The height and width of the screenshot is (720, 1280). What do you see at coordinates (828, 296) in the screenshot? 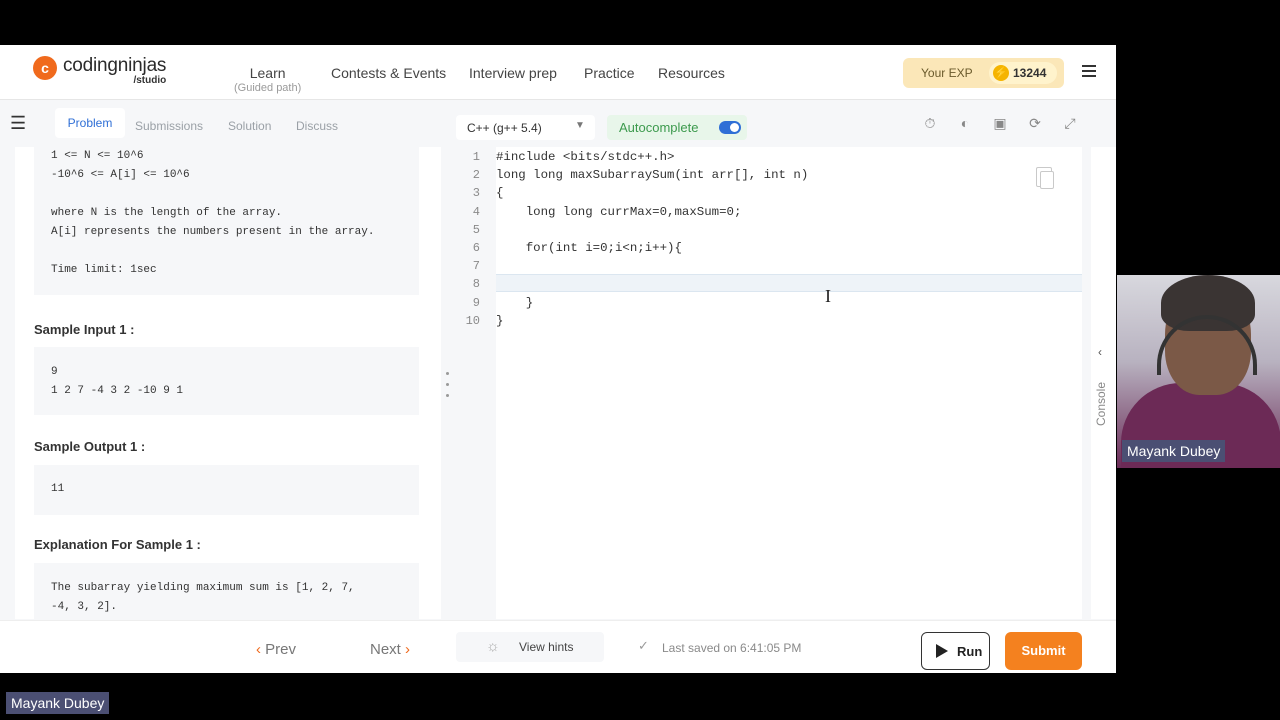
I see `text-cursor-icon: I` at bounding box center [828, 296].